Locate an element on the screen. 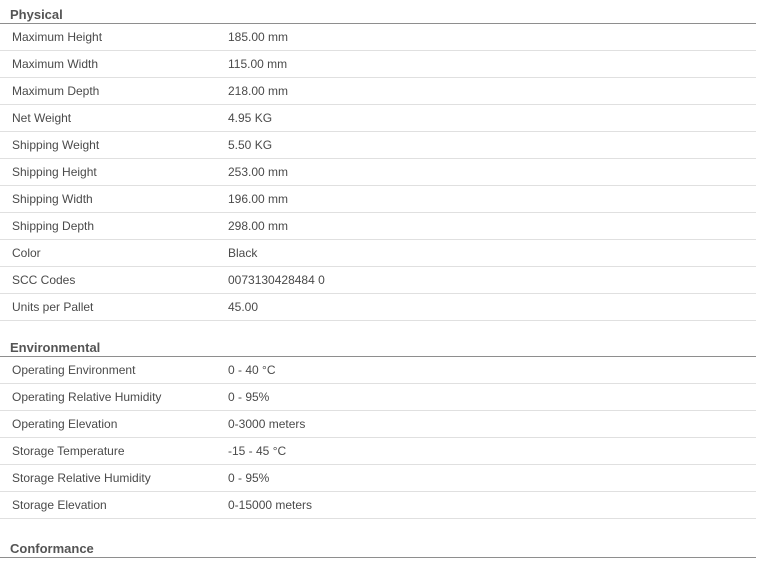 Image resolution: width=758 pixels, height=564 pixels. table-row: Operating Relative Humidity 0 - 95% is located at coordinates (378, 397).